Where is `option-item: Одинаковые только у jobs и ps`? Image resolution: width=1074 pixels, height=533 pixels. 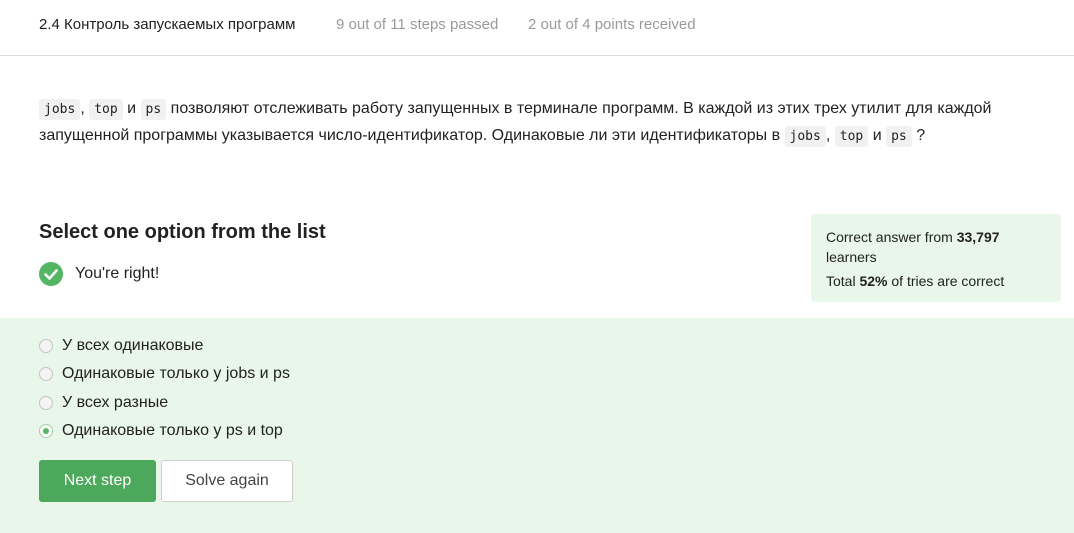
option-item: Одинаковые только у jobs и ps is located at coordinates (164, 374).